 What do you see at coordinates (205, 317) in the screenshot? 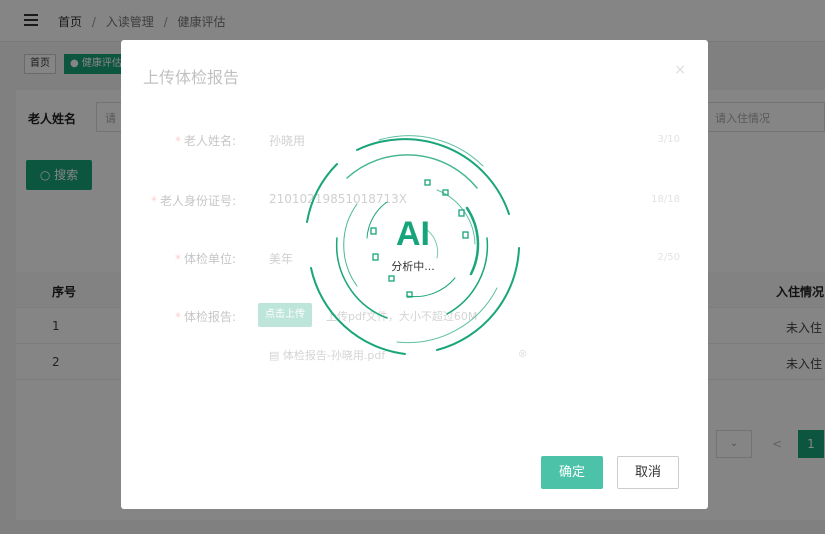
I see `report-field-label: * 体检报告:` at bounding box center [205, 317].